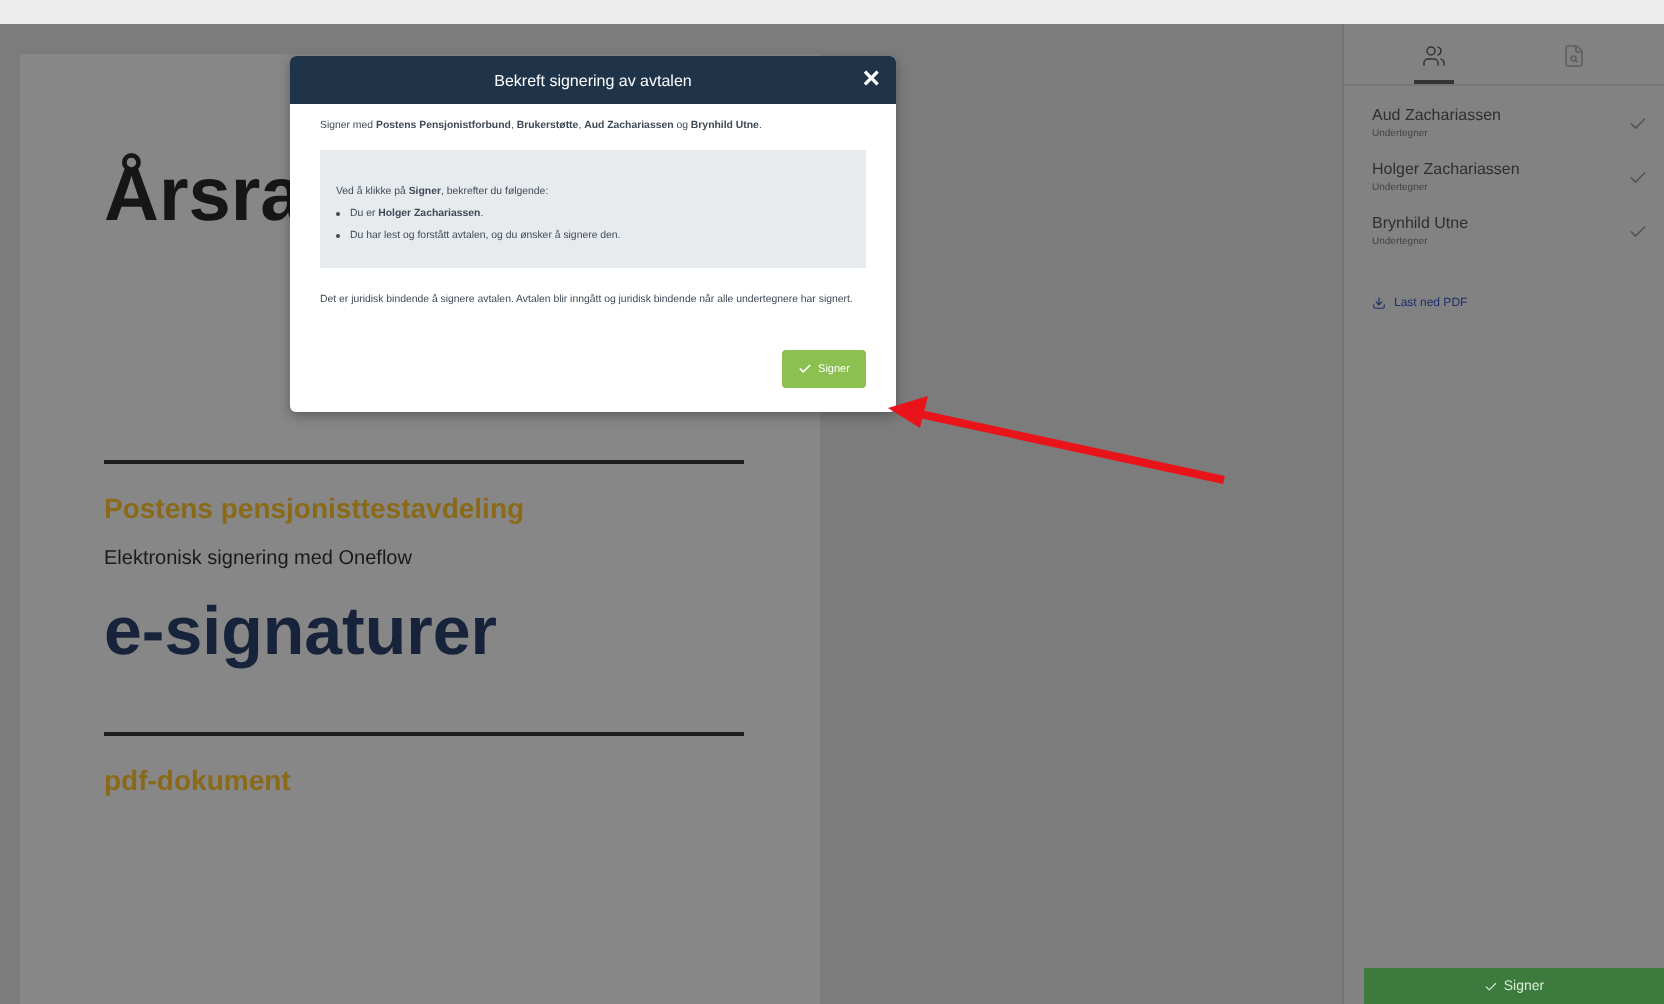  I want to click on dialog-title: Bekreft signering av avtalen, so click(593, 80).